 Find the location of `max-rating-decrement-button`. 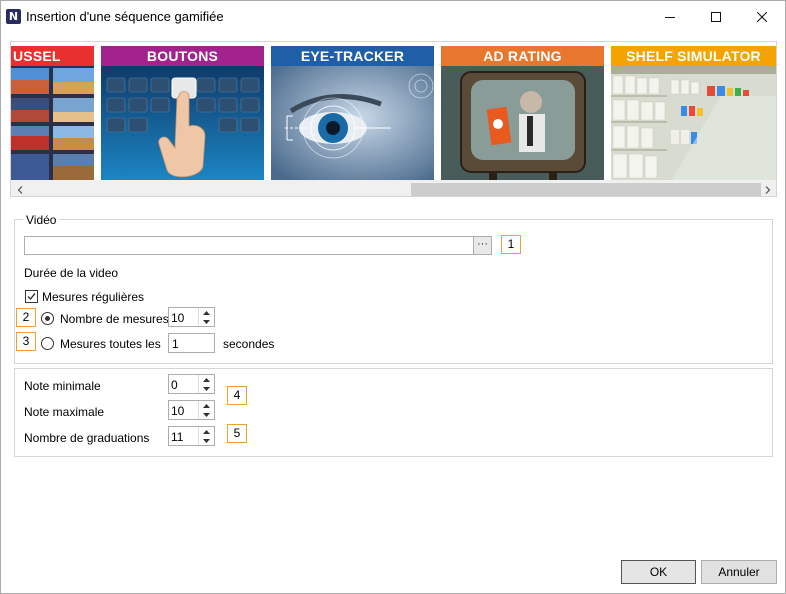

max-rating-decrement-button is located at coordinates (206, 414).